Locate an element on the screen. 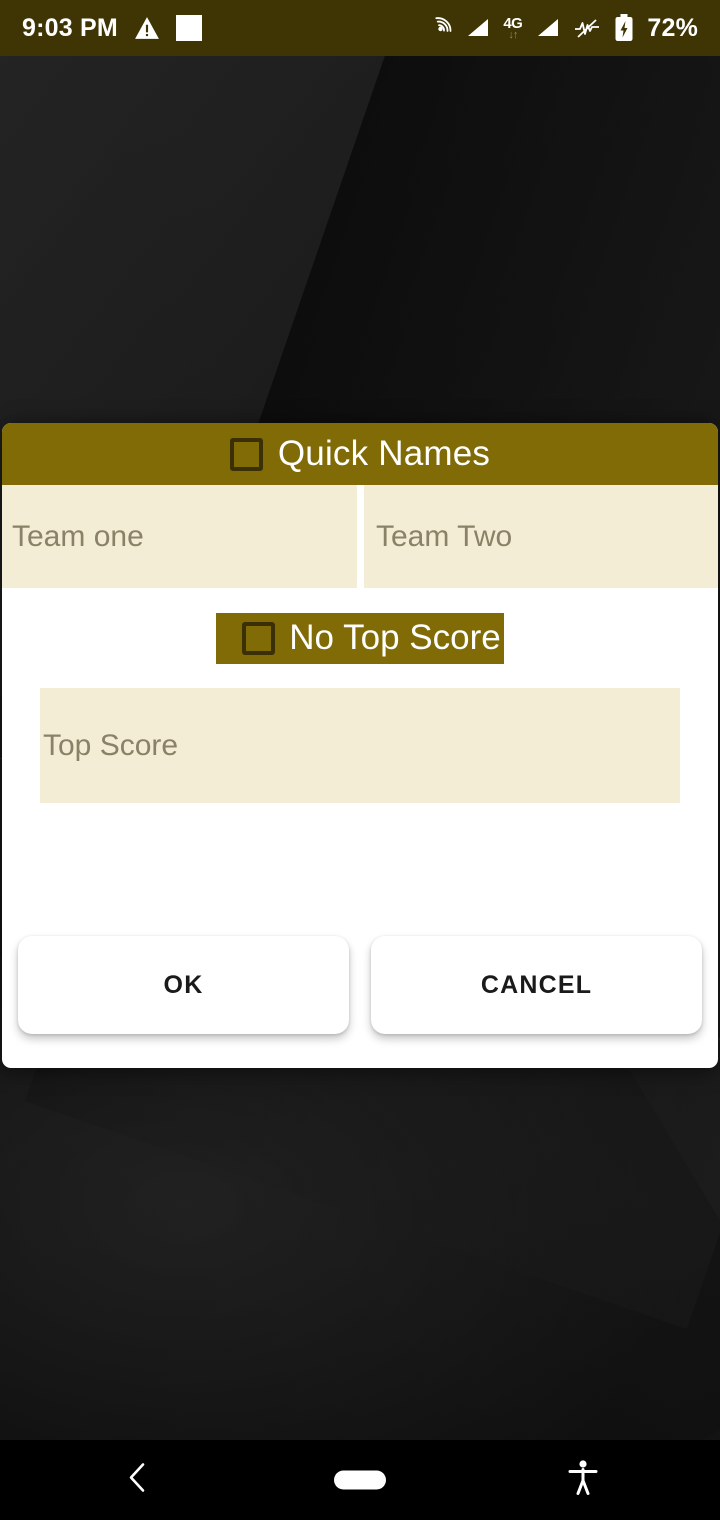 The width and height of the screenshot is (720, 1520). signal-bars-icon is located at coordinates (477, 28).